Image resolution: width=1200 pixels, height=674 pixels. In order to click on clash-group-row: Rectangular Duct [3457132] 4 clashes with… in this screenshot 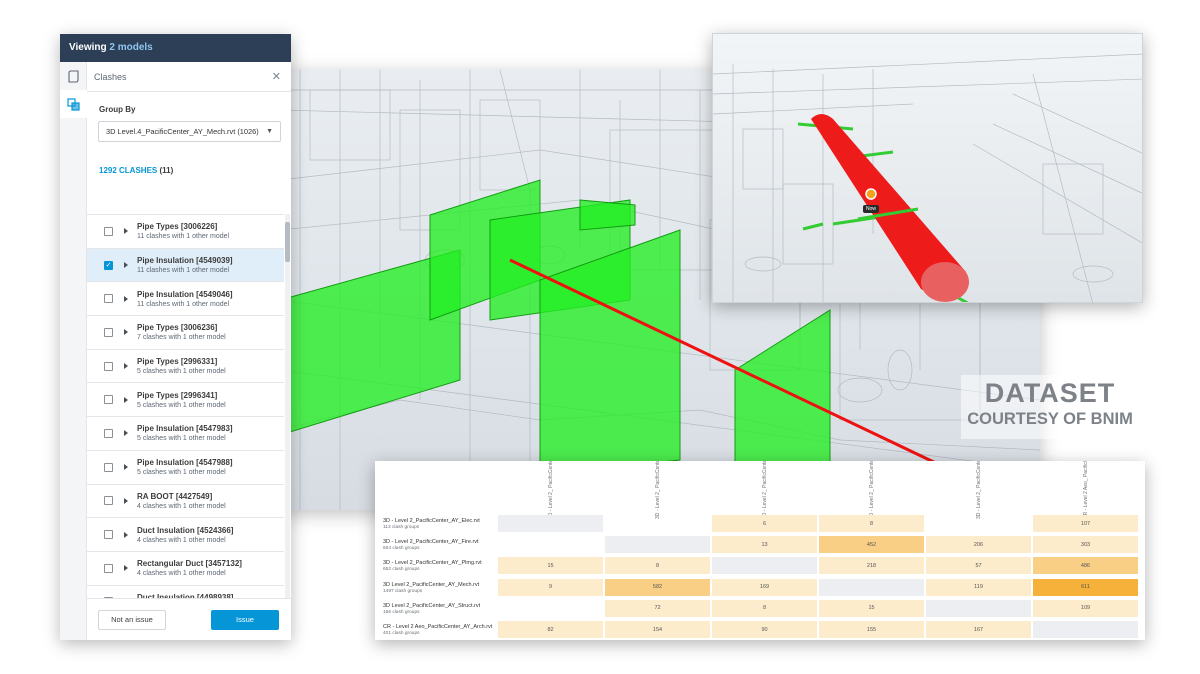, I will do `click(185, 569)`.